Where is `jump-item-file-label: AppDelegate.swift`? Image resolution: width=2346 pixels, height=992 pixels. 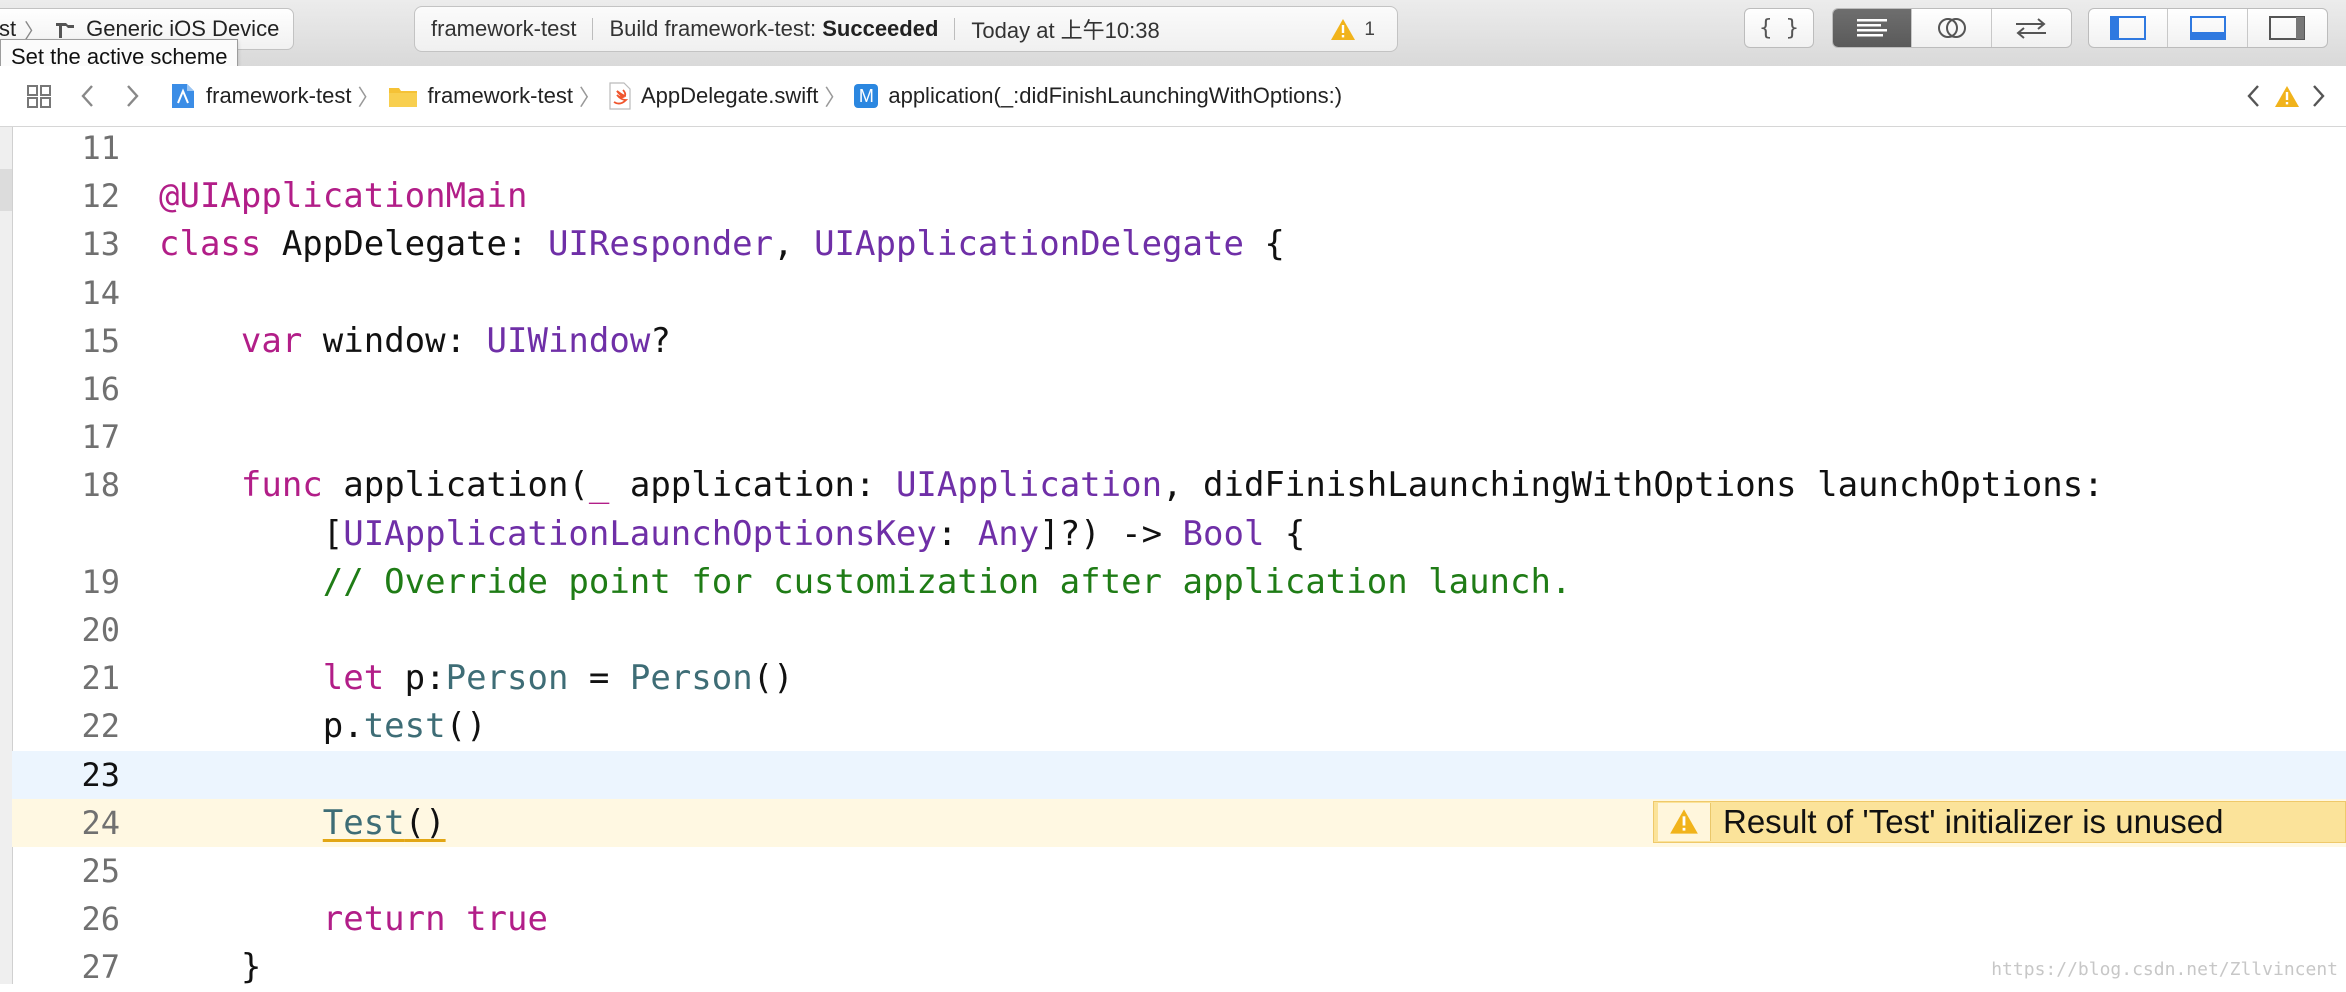
jump-item-file-label: AppDelegate.swift is located at coordinates (730, 95).